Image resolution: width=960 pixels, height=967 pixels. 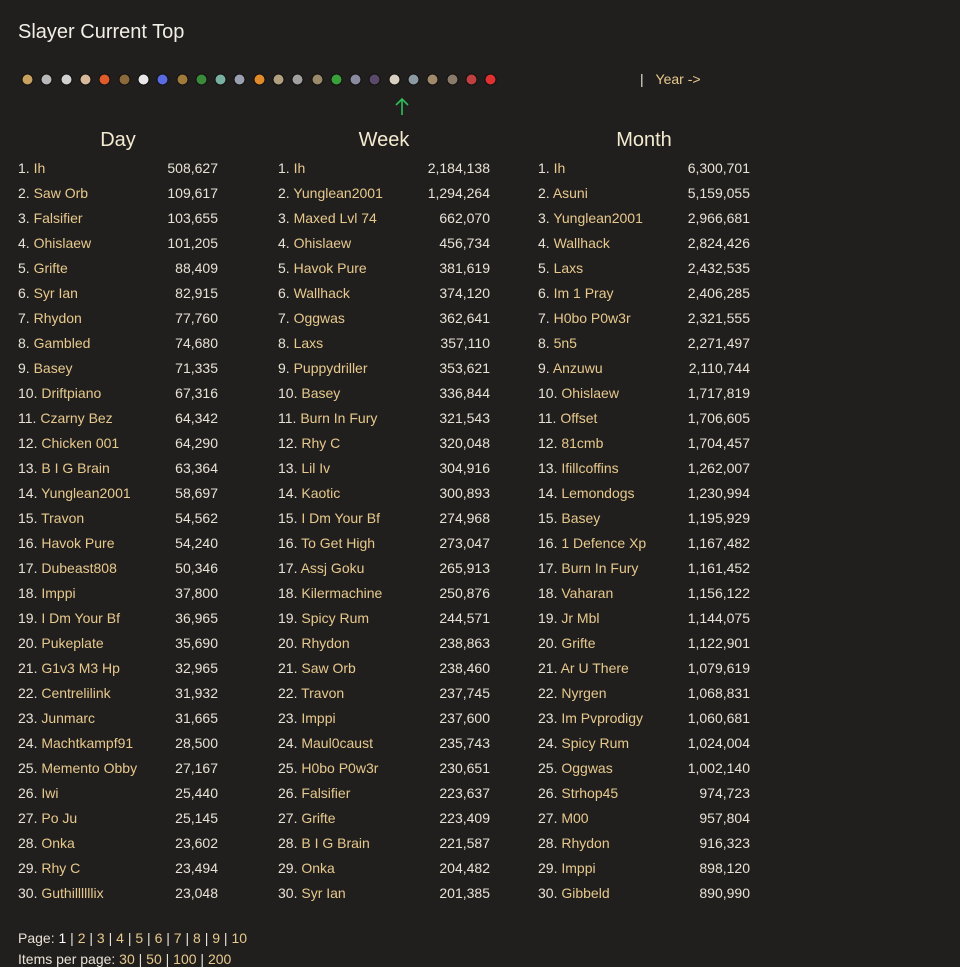 I want to click on farming-icon, so click(x=413, y=79).